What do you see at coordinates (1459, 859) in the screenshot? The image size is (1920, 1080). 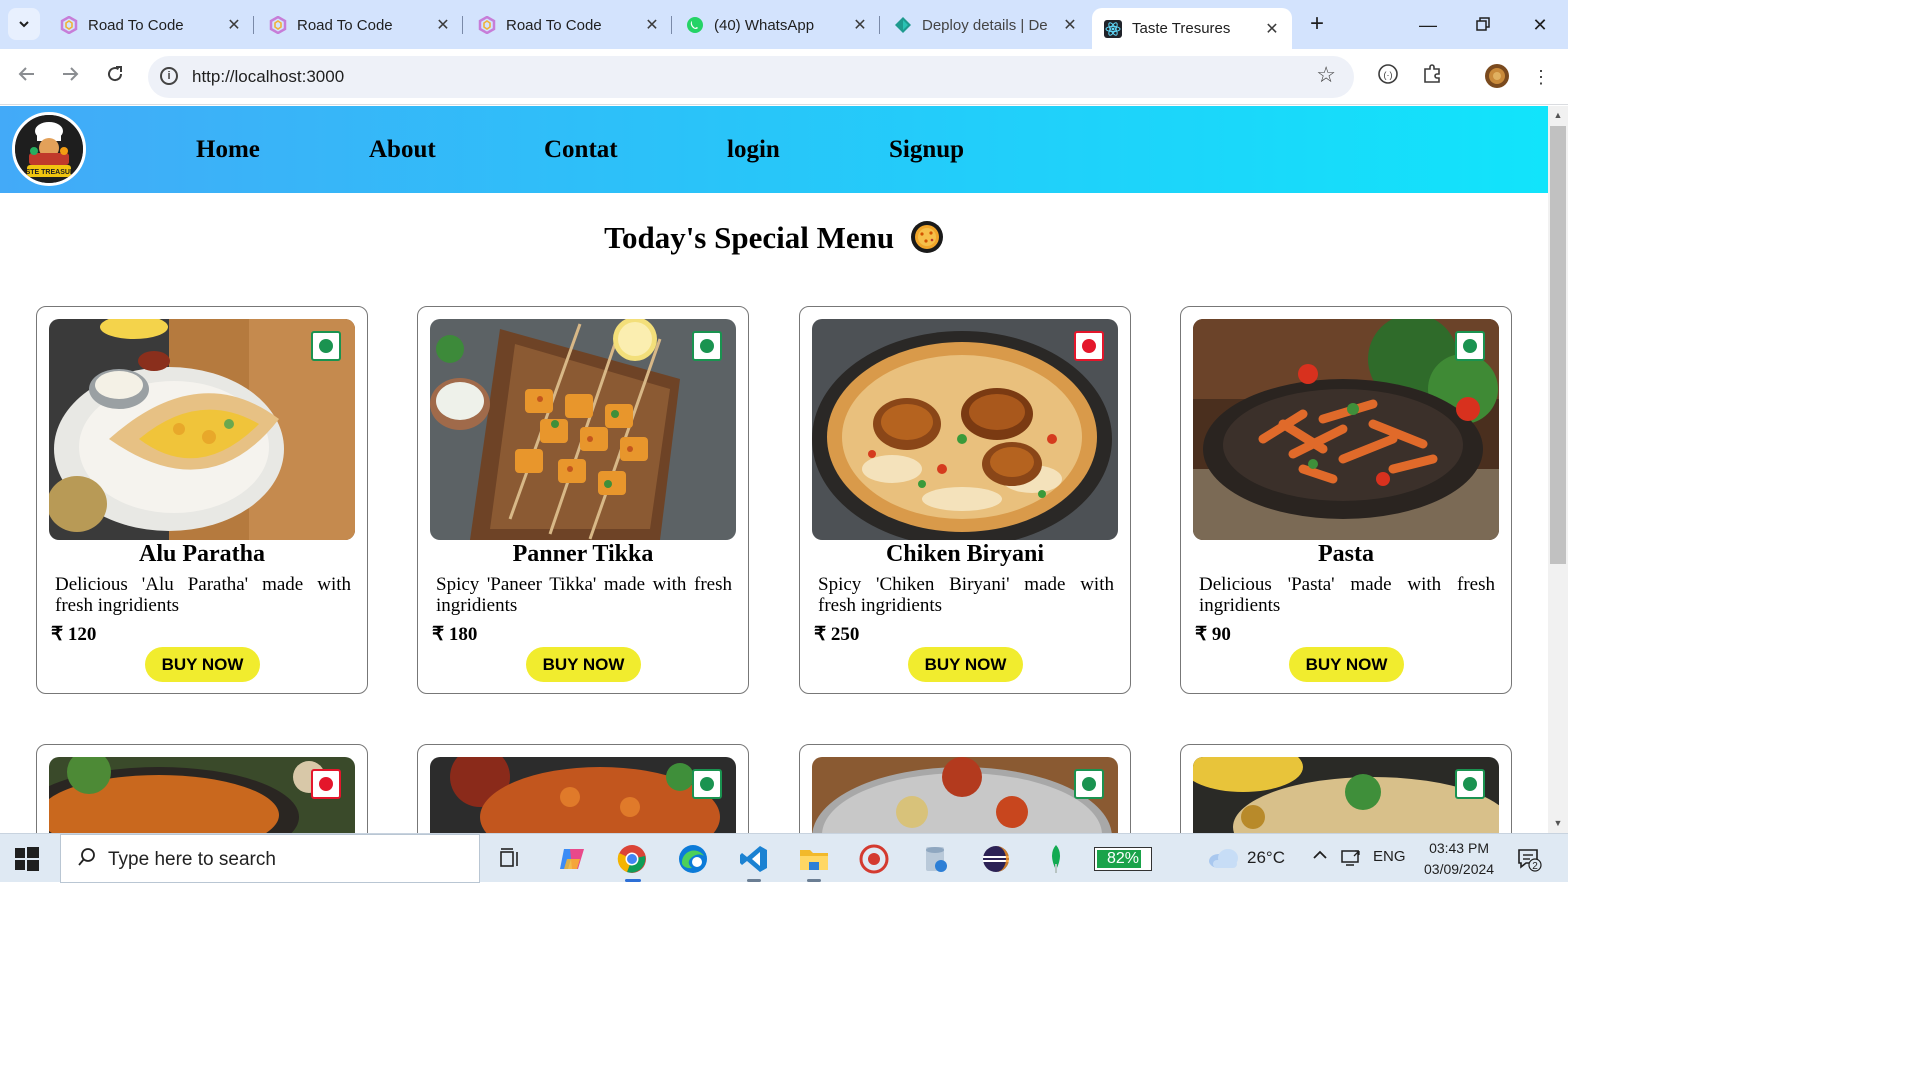 I see `system-clock: 03:43 PM 03/09/2024` at bounding box center [1459, 859].